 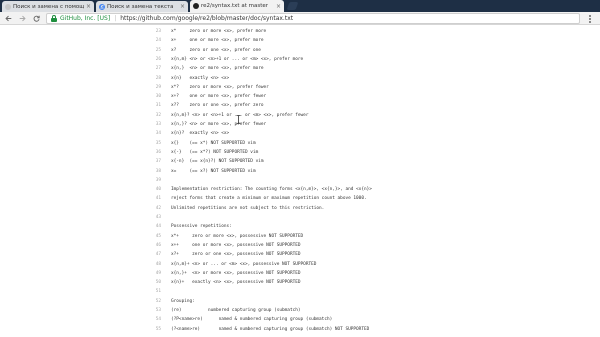 What do you see at coordinates (213, 143) in the screenshot?
I see `line-text: x{} (== x*) NOT SUPPORTED vim` at bounding box center [213, 143].